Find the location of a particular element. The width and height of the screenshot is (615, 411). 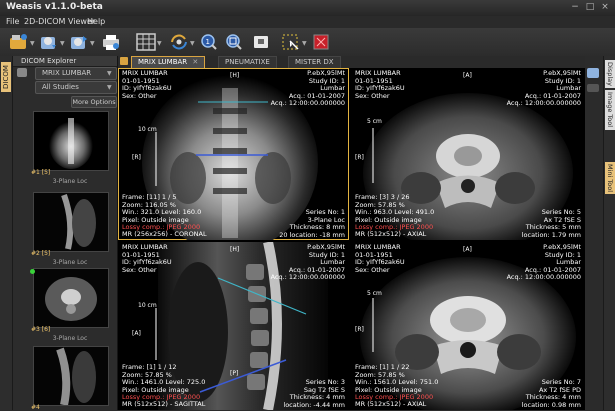

sync-icon is located at coordinates (179, 42).